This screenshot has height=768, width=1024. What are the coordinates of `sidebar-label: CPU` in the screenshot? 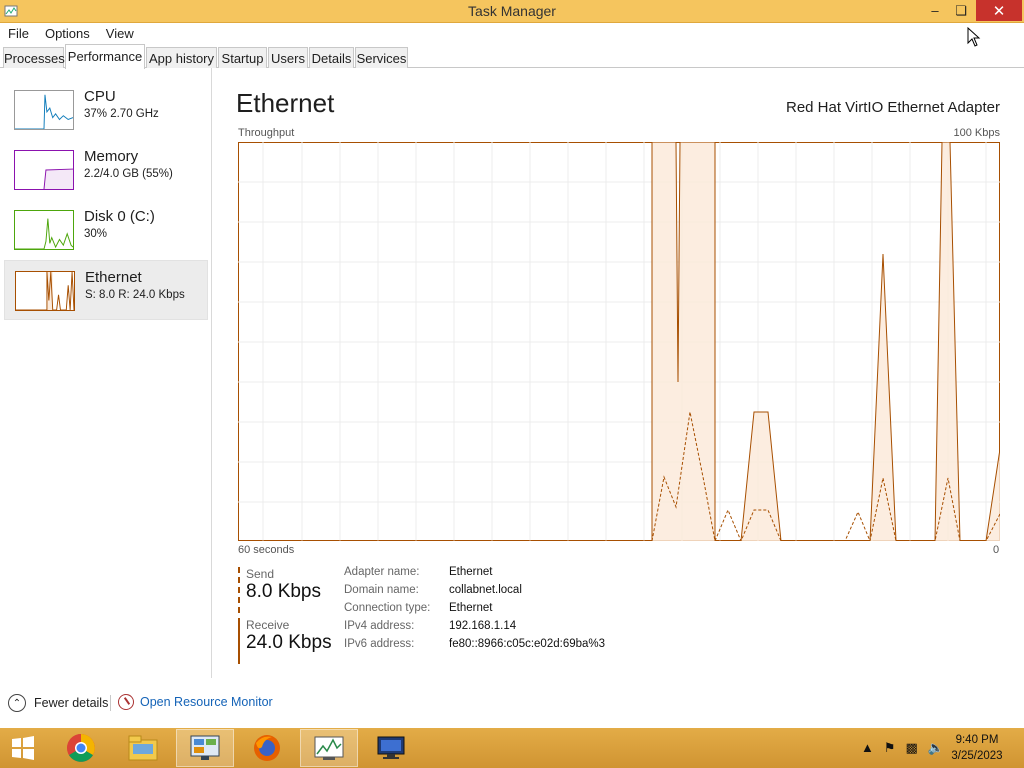 It's located at (100, 96).